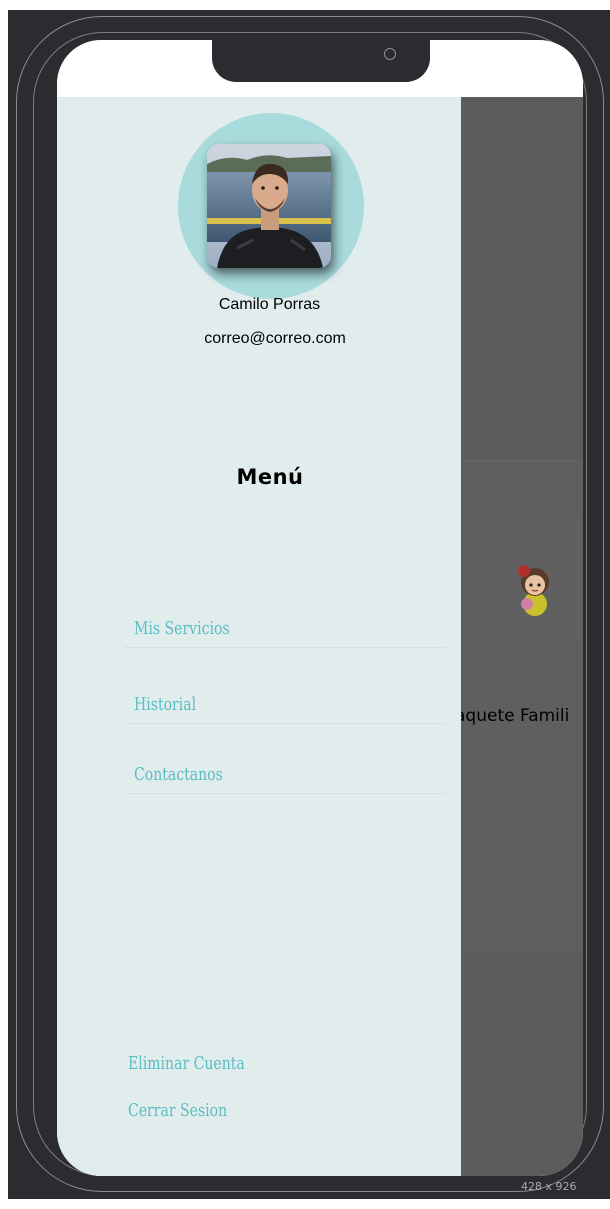 This screenshot has width=610, height=1209. I want to click on menu-item-label: Historial, so click(165, 704).